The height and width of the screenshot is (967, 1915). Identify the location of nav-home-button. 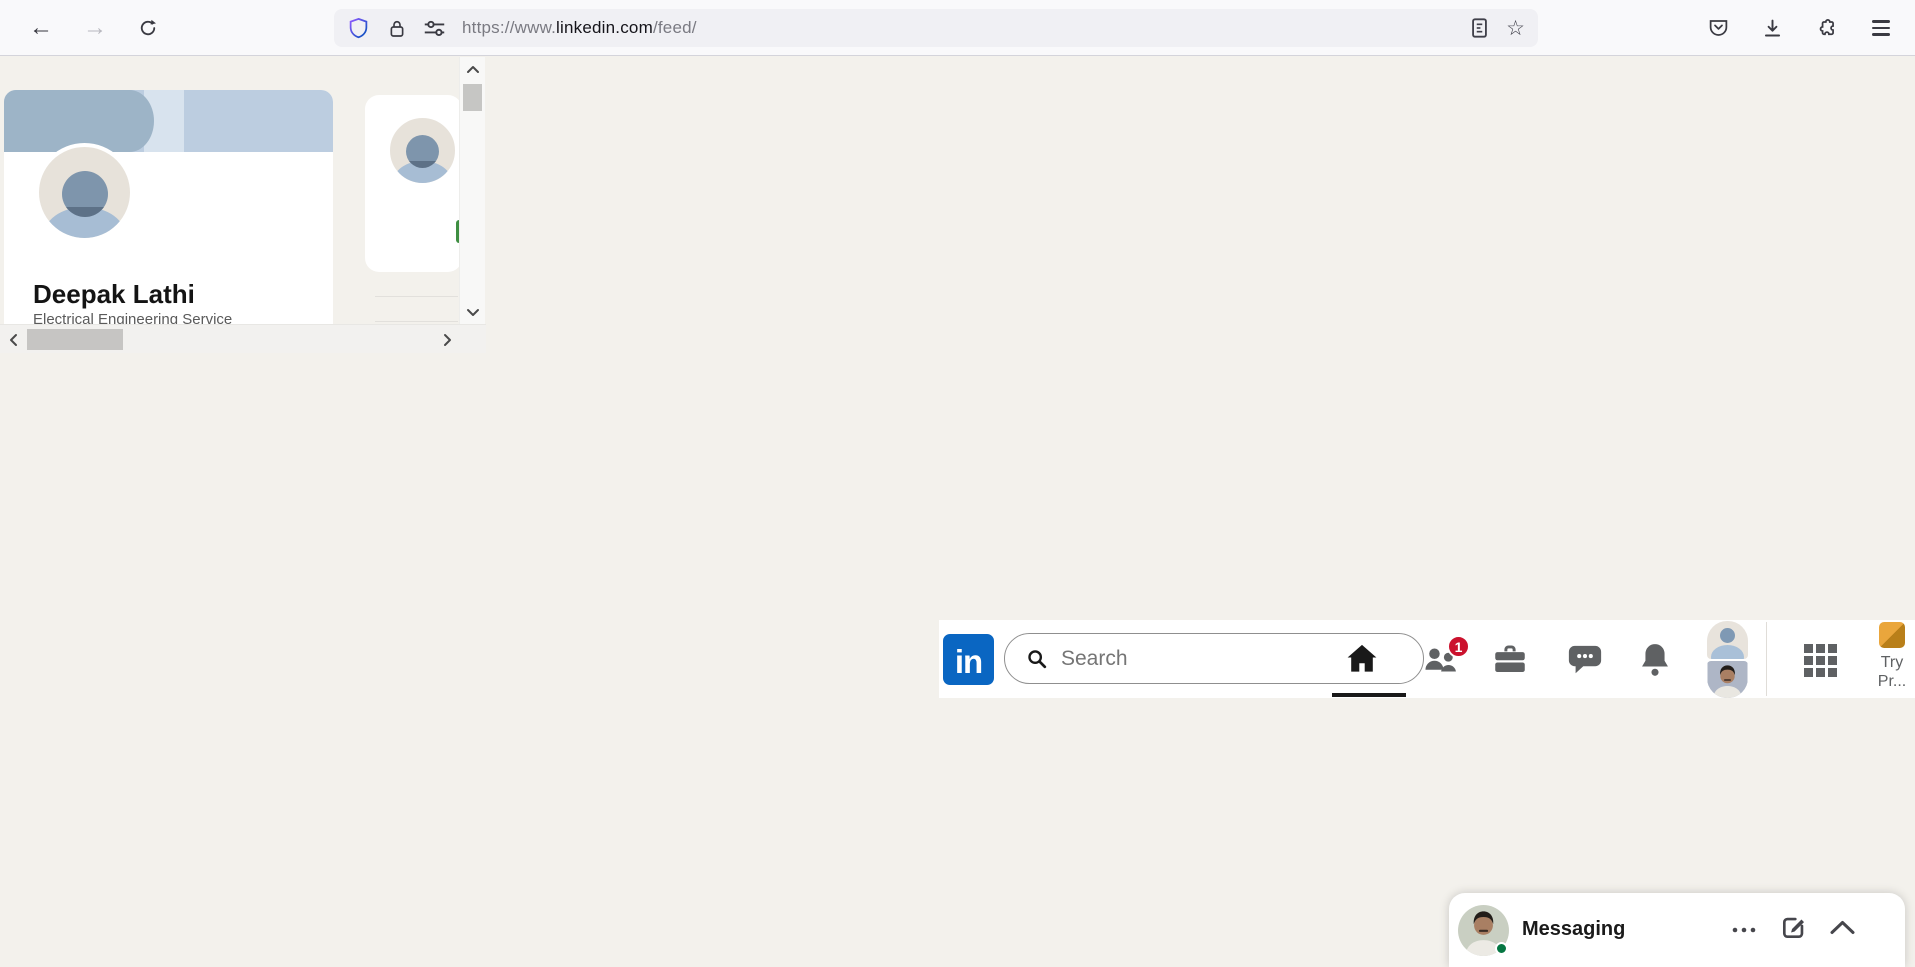
(1362, 661).